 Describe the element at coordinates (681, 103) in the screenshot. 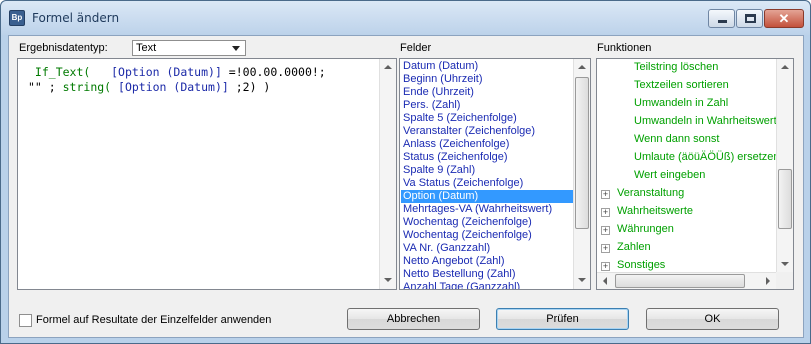

I see `function-item: Umwandeln in Zahl` at that location.